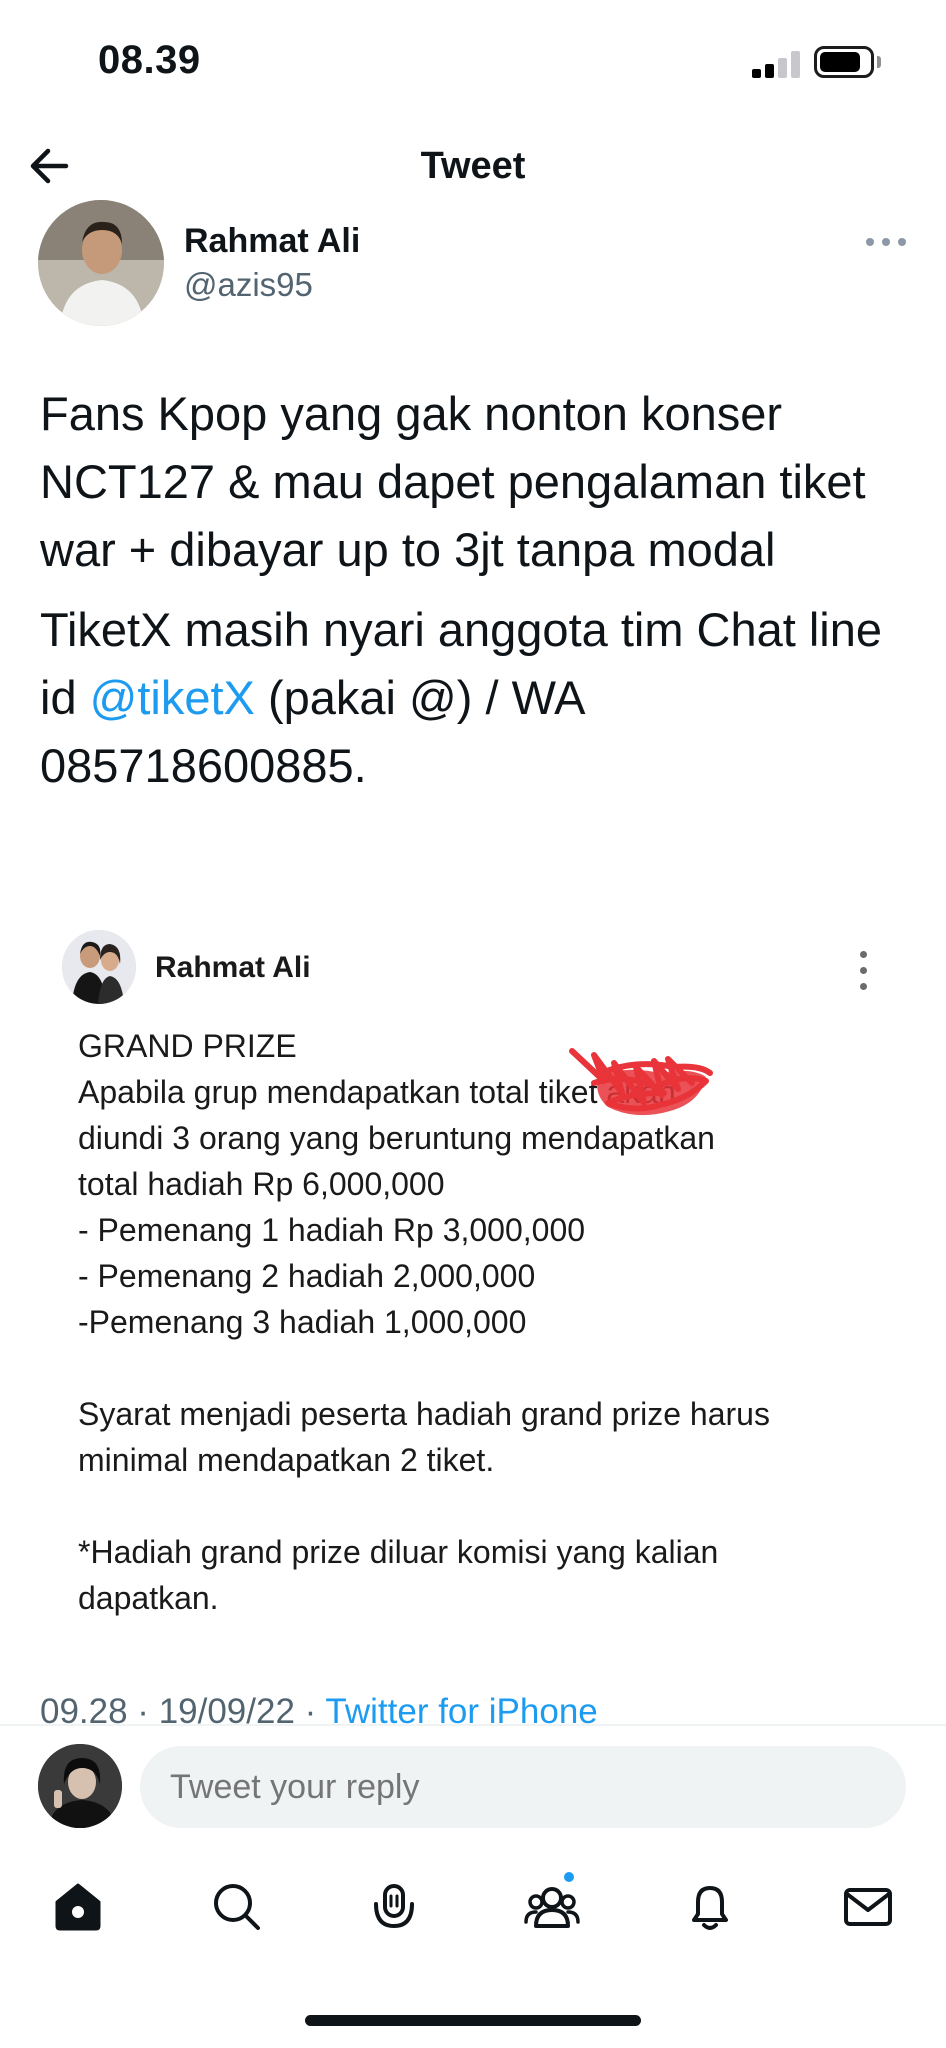 This screenshot has width=946, height=2048. Describe the element at coordinates (101, 263) in the screenshot. I see `author-avatar` at that location.